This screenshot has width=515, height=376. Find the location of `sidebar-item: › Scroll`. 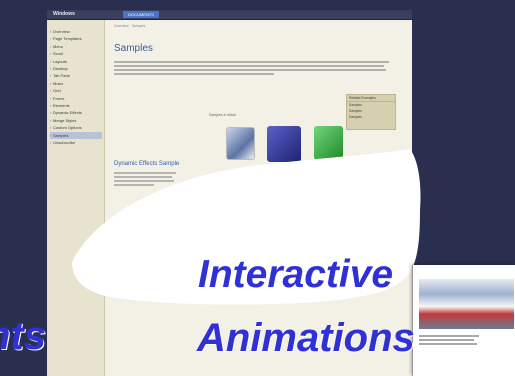

sidebar-item: › Scroll is located at coordinates (77, 53).